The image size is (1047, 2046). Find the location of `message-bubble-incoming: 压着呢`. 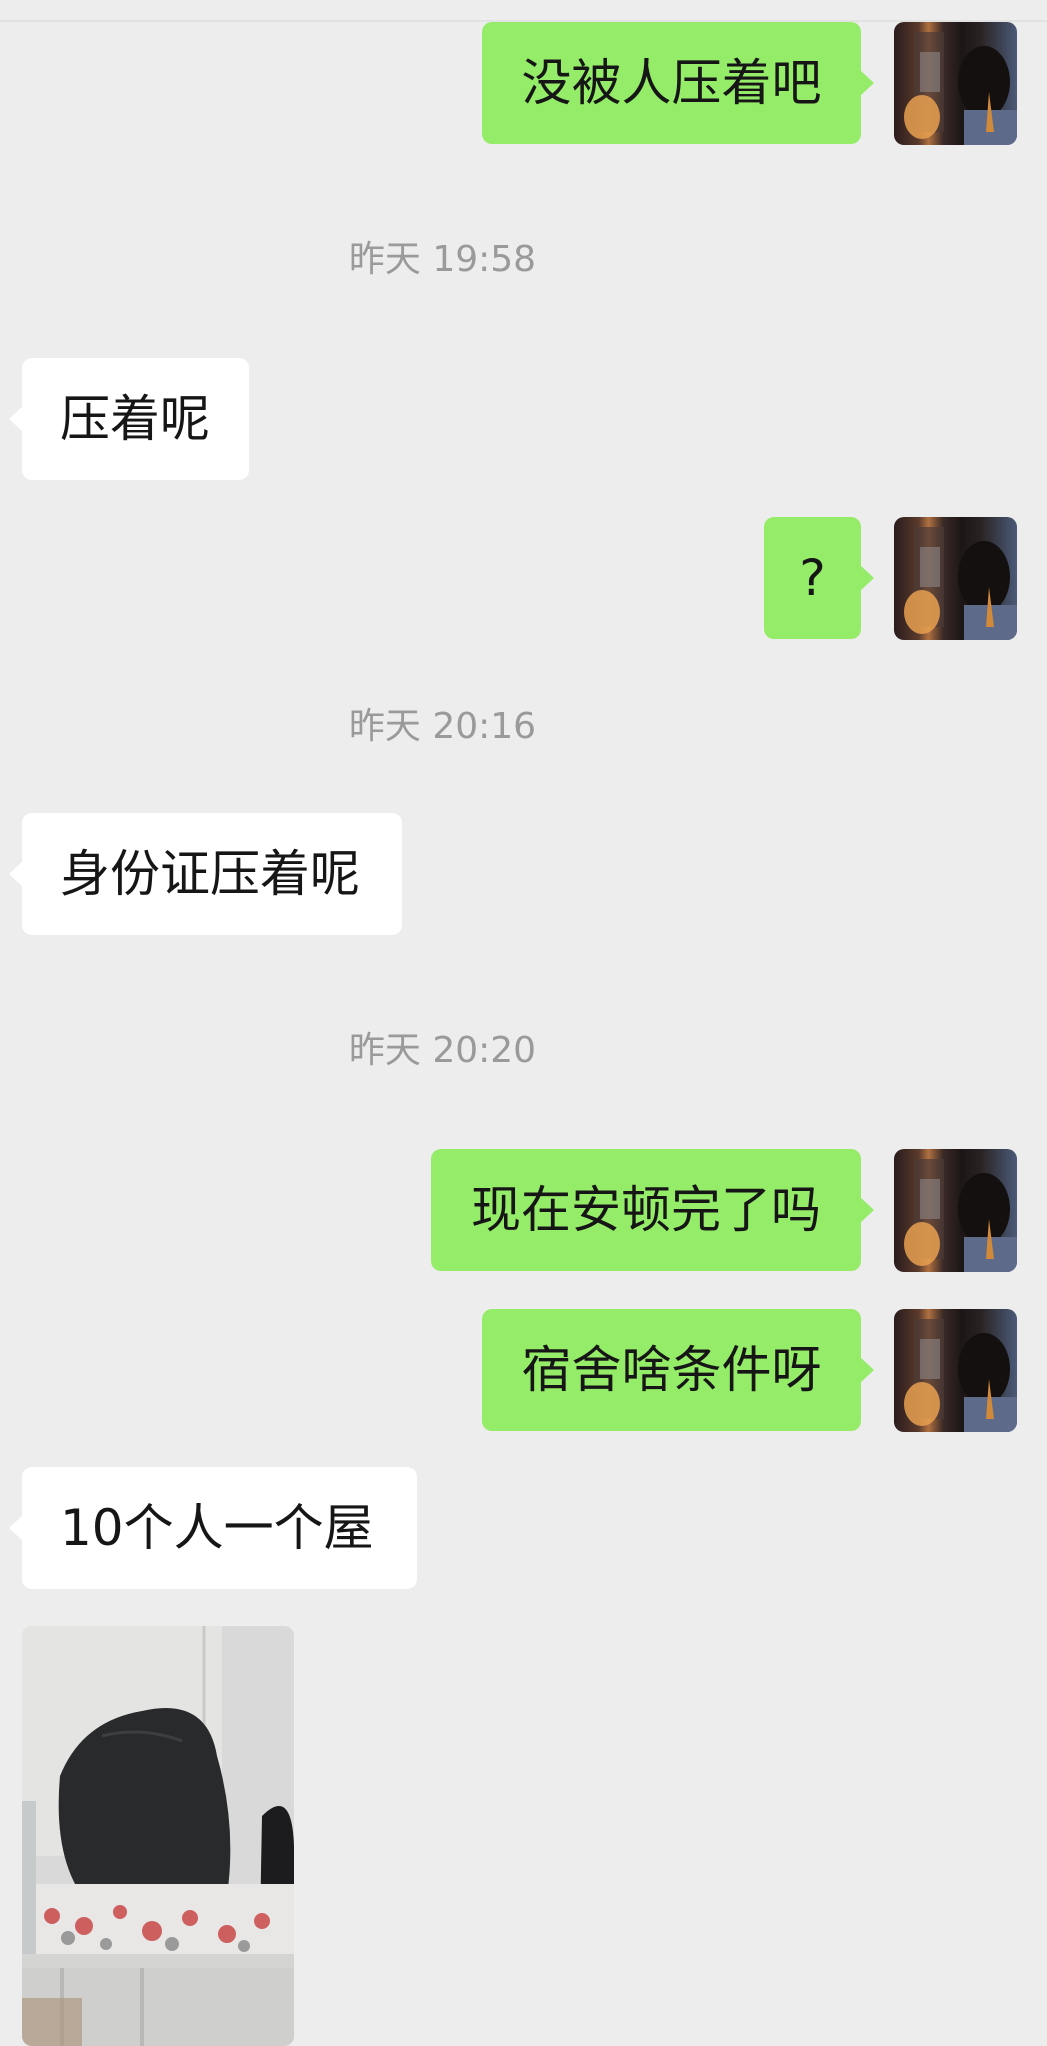

message-bubble-incoming: 压着呢 is located at coordinates (129, 419).